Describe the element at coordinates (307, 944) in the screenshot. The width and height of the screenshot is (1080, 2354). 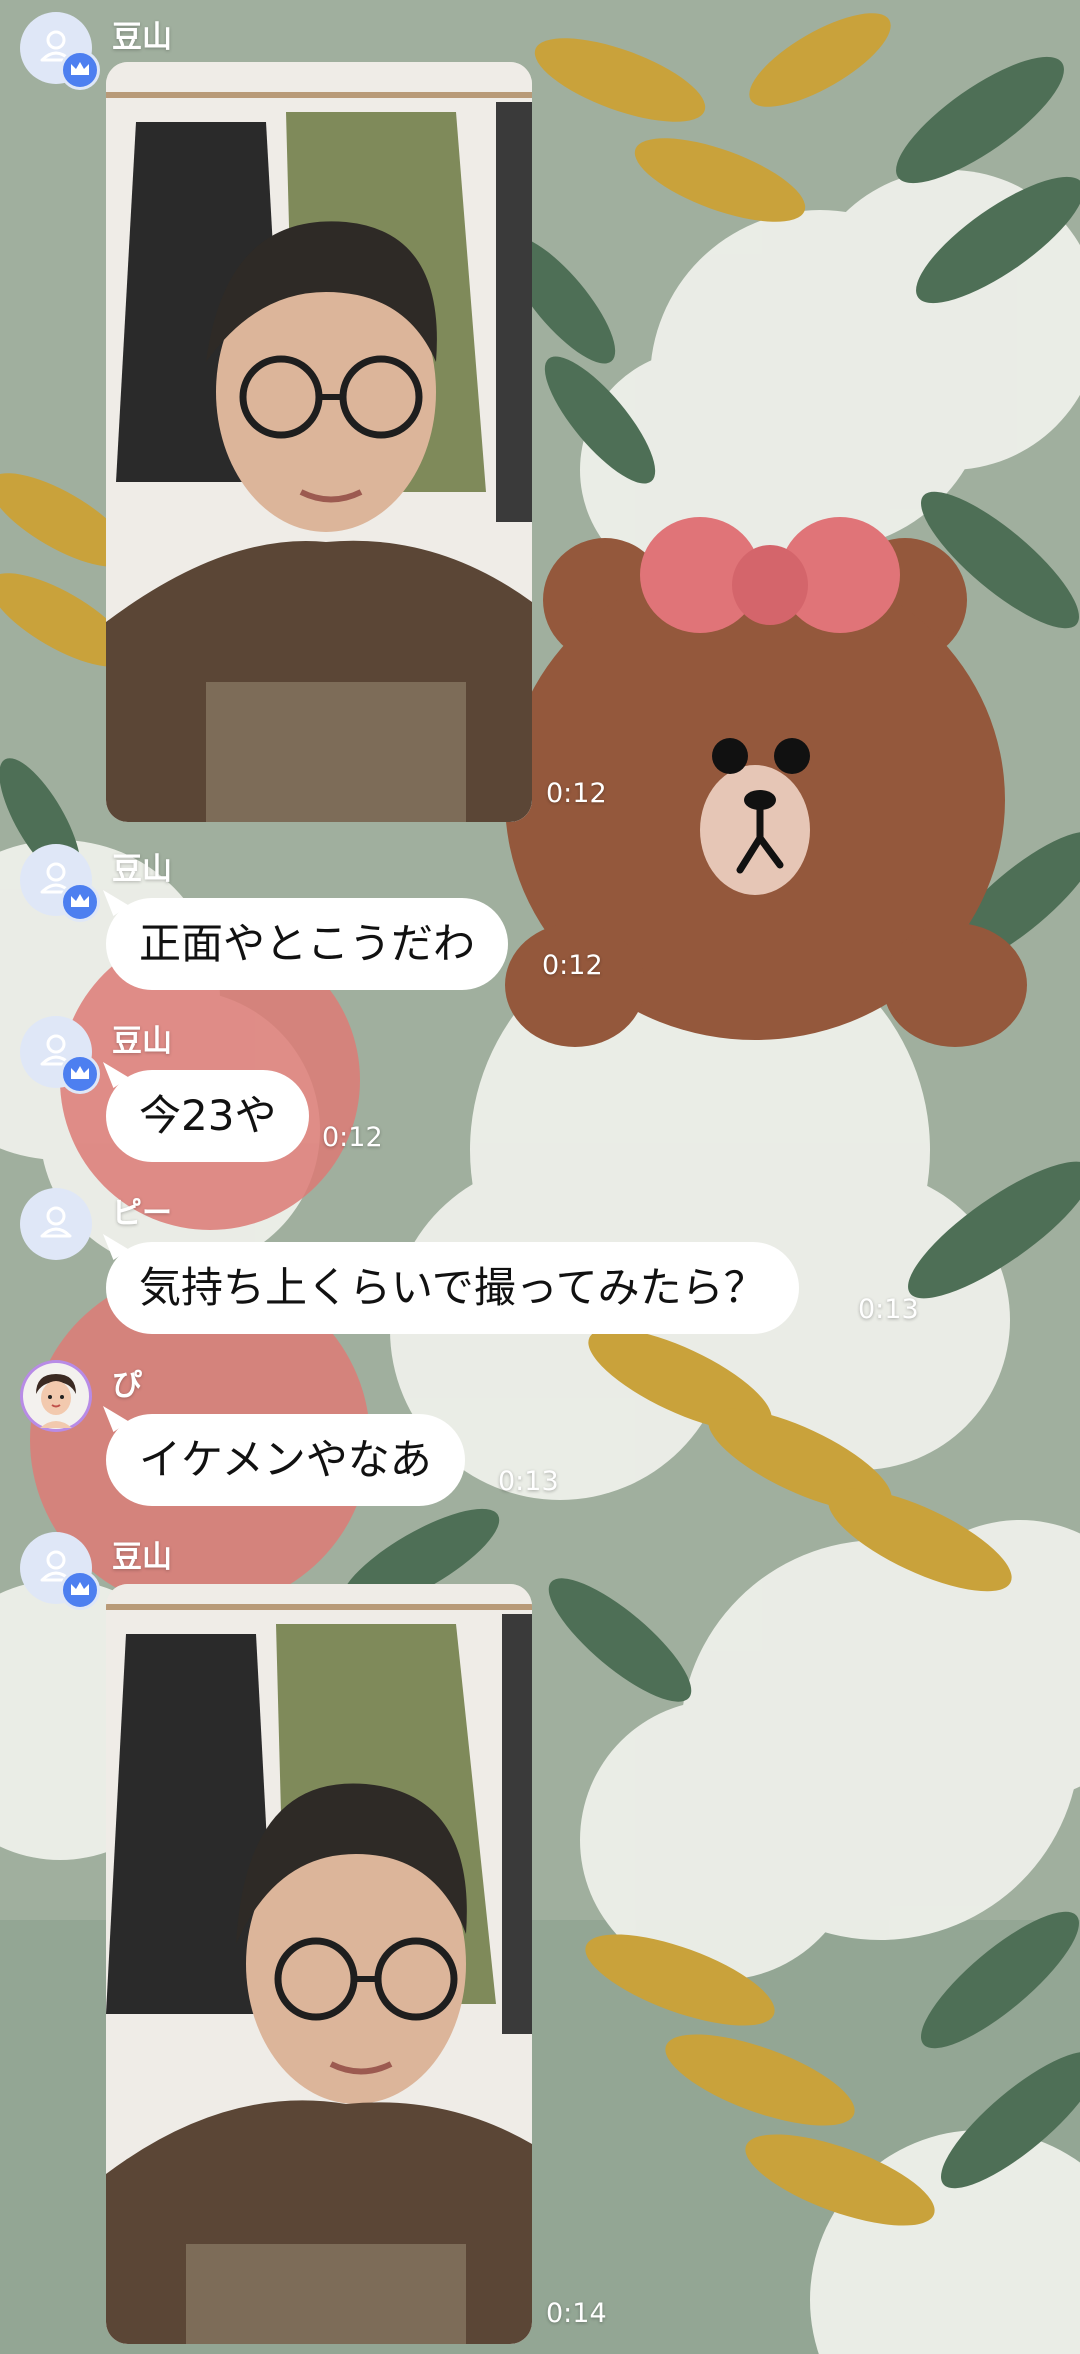
I see `message-bubble: 正面やとこうだわ` at that location.